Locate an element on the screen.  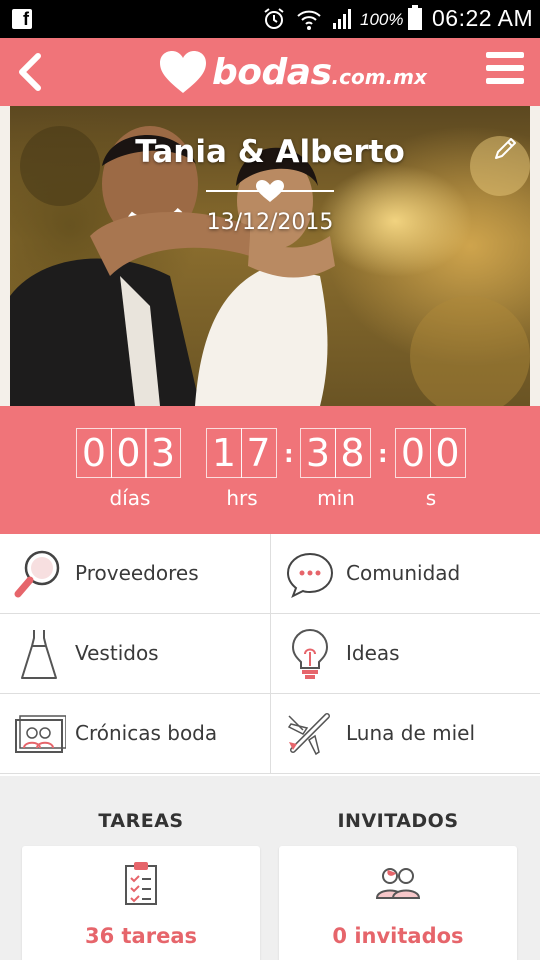
wedding-date: 13/12/2015 is located at coordinates (270, 222).